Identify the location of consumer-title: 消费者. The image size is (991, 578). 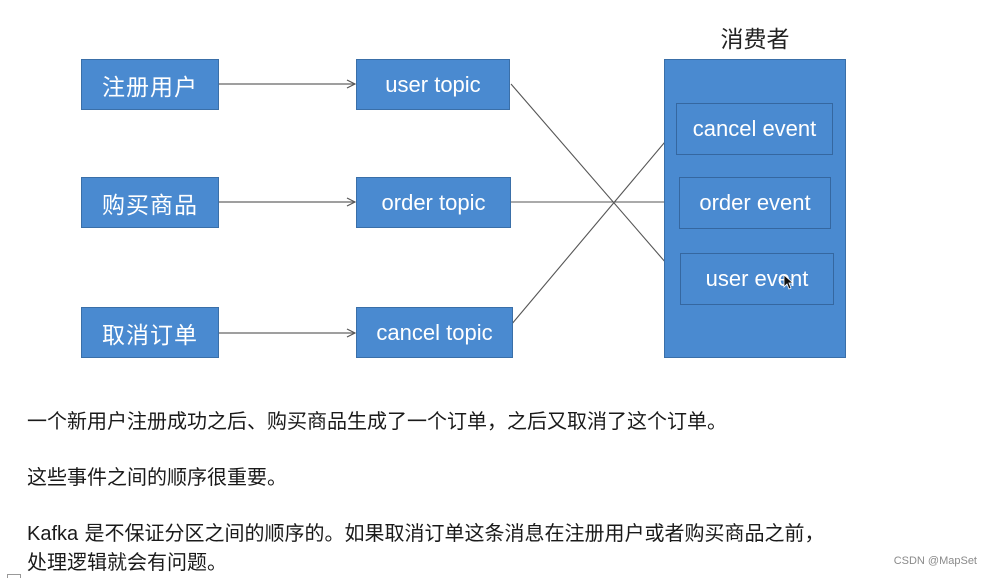
(755, 40).